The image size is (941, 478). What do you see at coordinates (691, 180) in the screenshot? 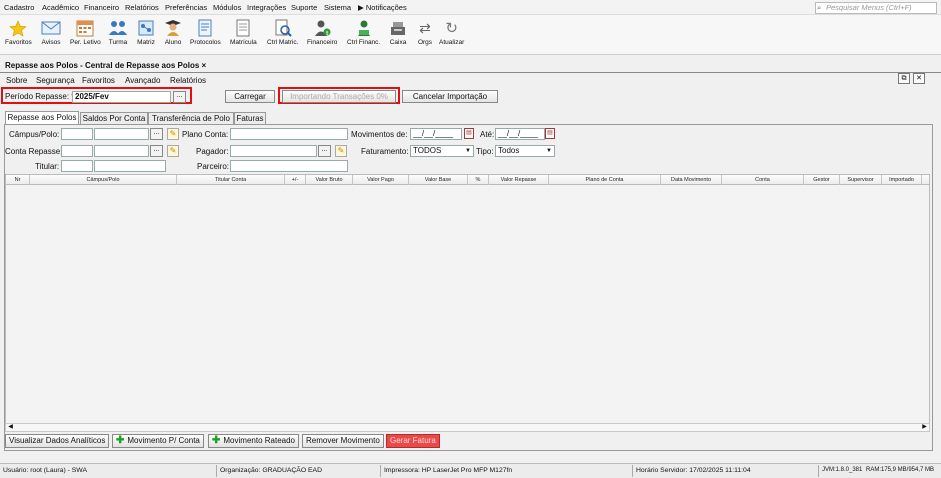
I see `col-data-movimento: Data Movimento` at bounding box center [691, 180].